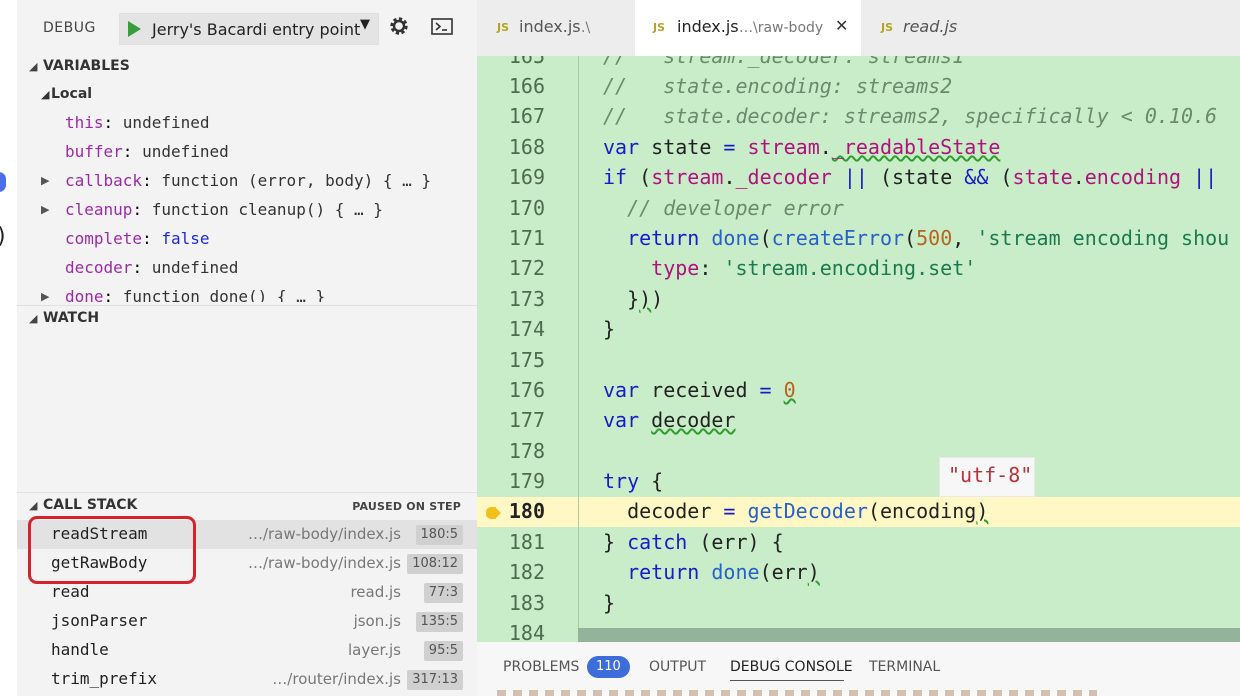 The height and width of the screenshot is (696, 1240). What do you see at coordinates (556, 28) in the screenshot?
I see `tab-index-js-root: JS index.js .\` at bounding box center [556, 28].